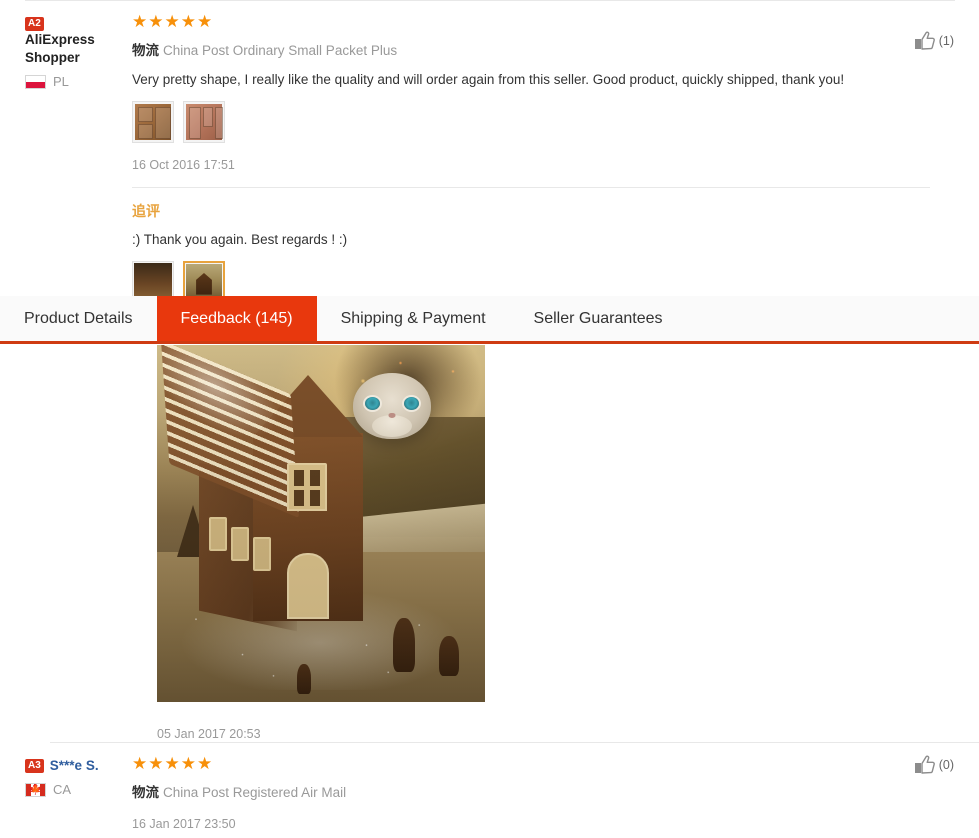  What do you see at coordinates (240, 239) in the screenshot?
I see `append-review-text: :) Thank you again. Best regards ! :)` at bounding box center [240, 239].